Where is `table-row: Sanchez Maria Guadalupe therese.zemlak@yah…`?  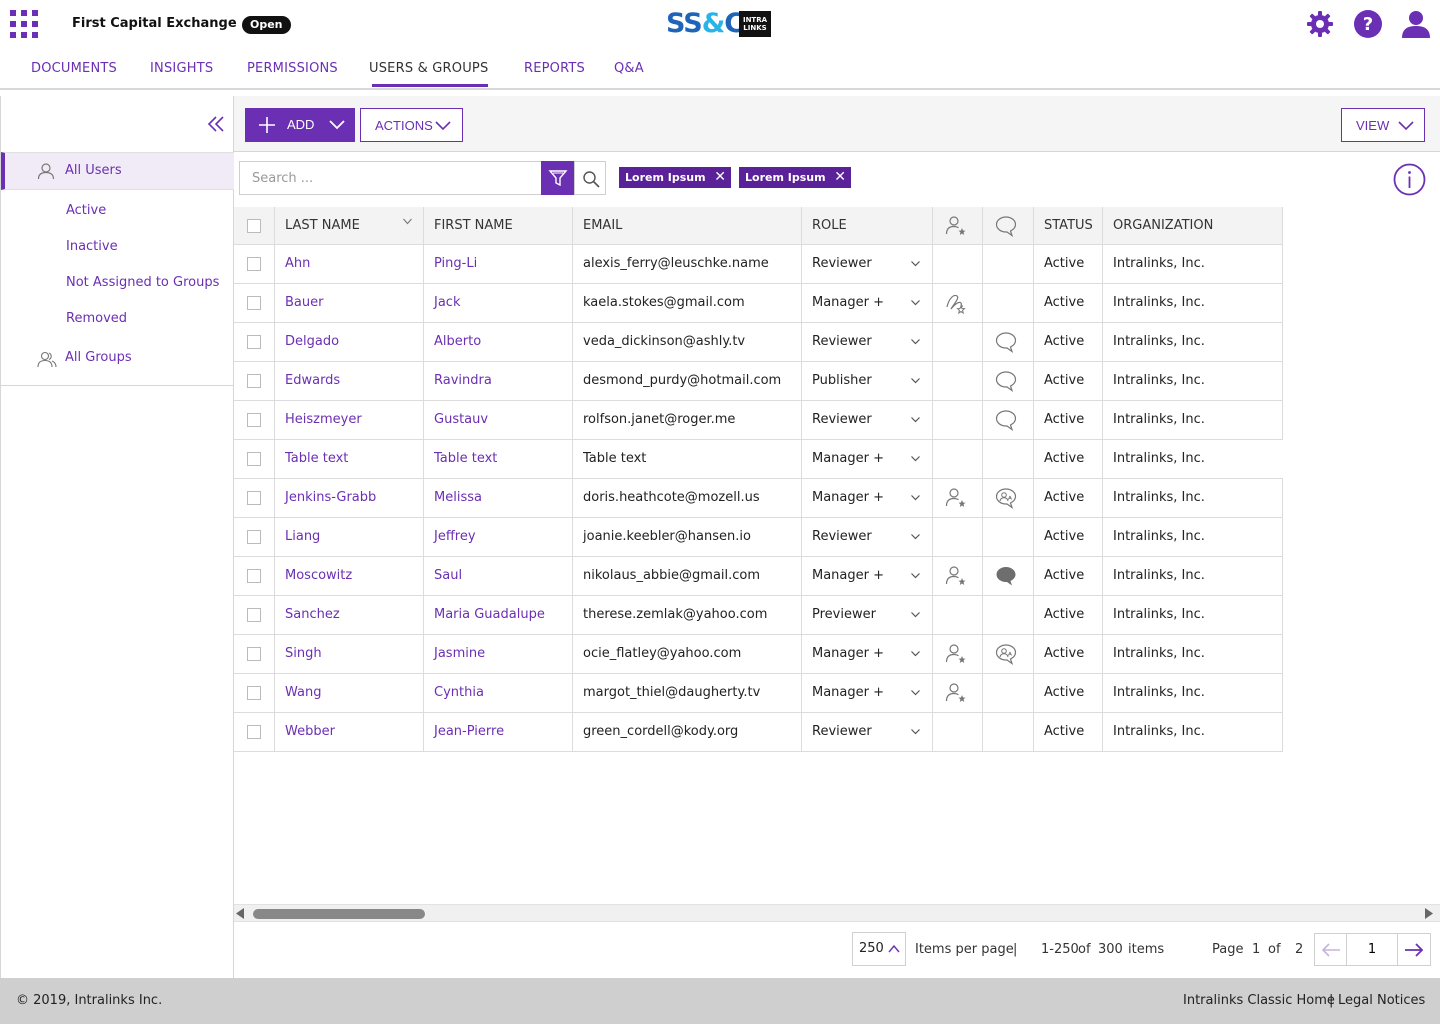 table-row: Sanchez Maria Guadalupe therese.zemlak@yah… is located at coordinates (758, 615).